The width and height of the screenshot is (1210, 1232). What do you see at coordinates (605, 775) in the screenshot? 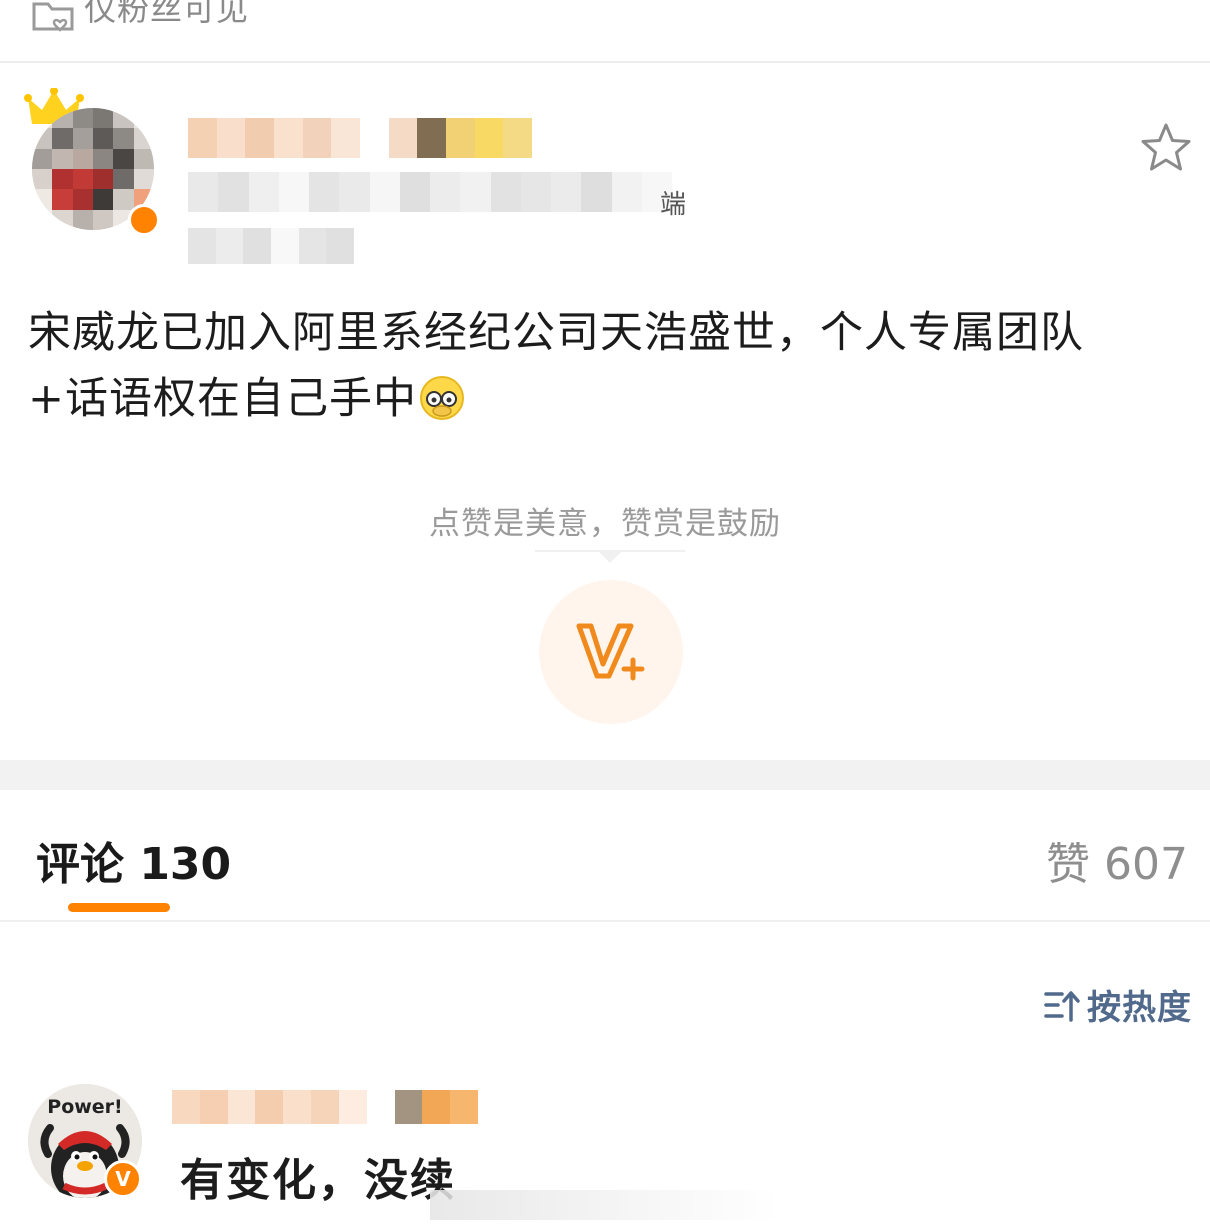
I see `section-divider` at bounding box center [605, 775].